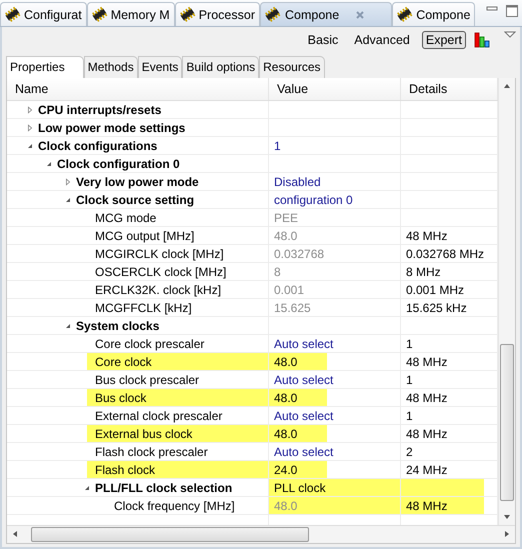 This screenshot has height=549, width=522. I want to click on property-name: OSCERCLK clock [MHz], so click(160, 272).